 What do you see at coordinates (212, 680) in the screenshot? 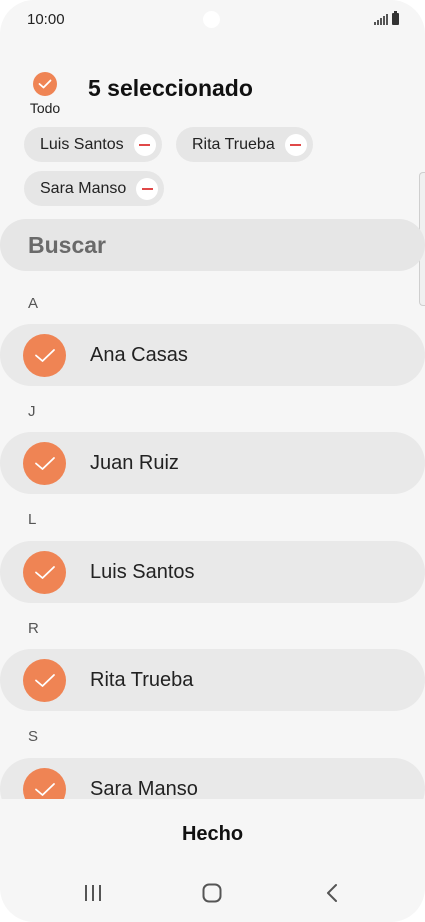
I see `contact-row: Rita Trueba` at bounding box center [212, 680].